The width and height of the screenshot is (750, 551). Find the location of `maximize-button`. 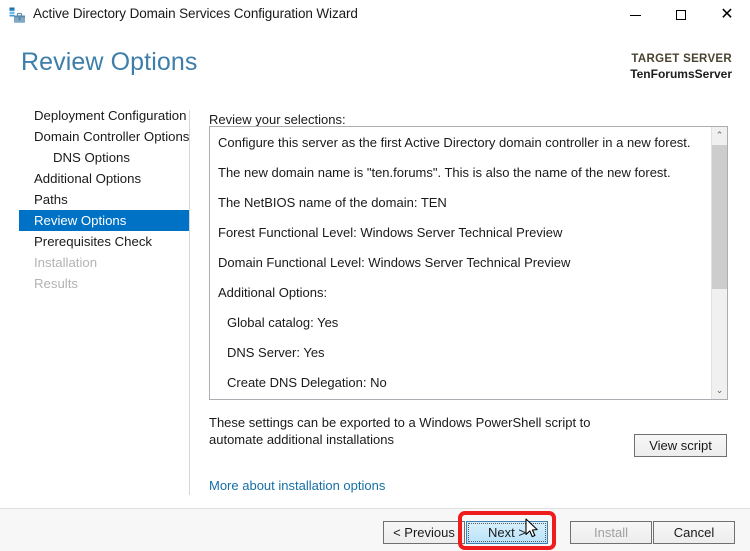

maximize-button is located at coordinates (681, 15).